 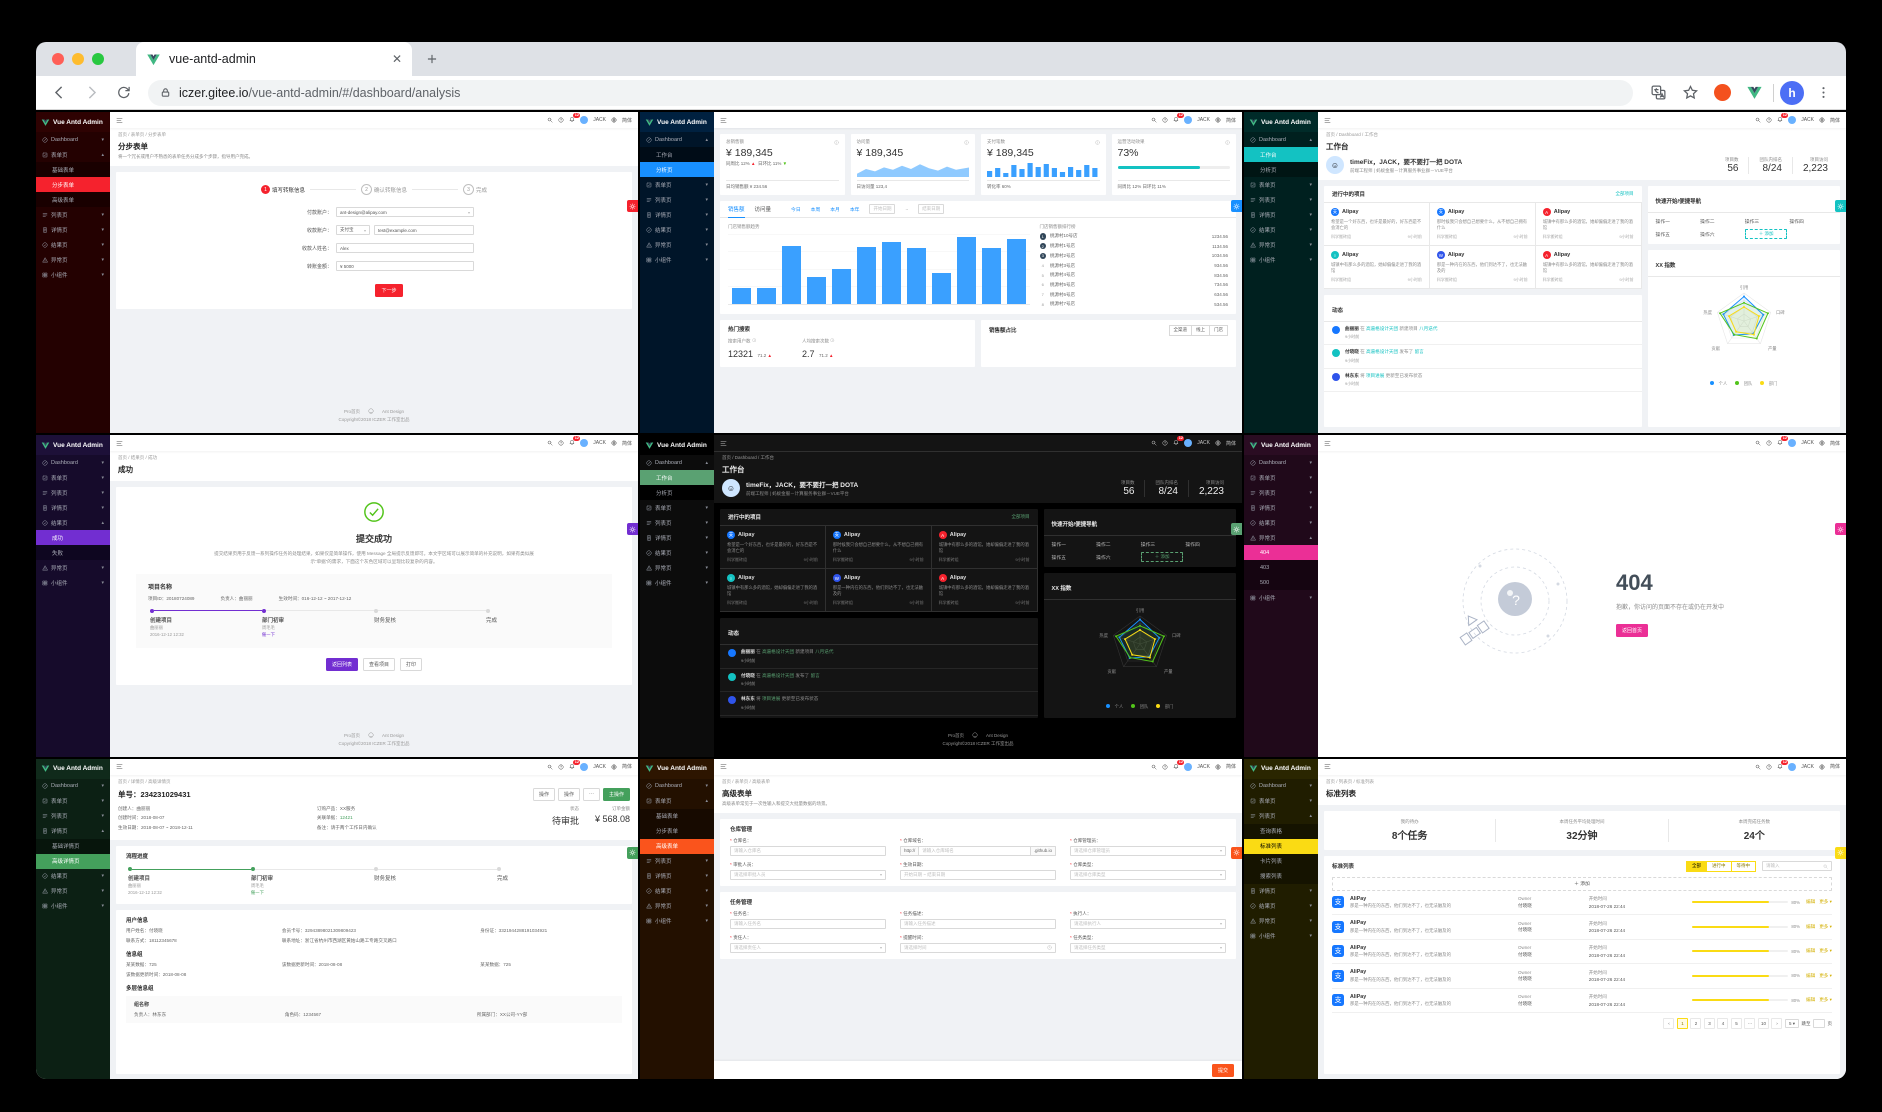 I want to click on quick-op-操作四: 操作四, so click(x=1810, y=221).